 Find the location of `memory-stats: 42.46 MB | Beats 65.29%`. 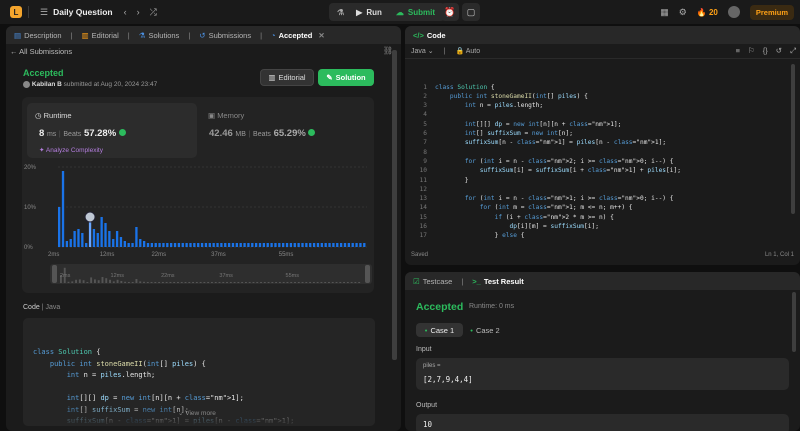

memory-stats: 42.46 MB | Beats 65.29% is located at coordinates (262, 133).